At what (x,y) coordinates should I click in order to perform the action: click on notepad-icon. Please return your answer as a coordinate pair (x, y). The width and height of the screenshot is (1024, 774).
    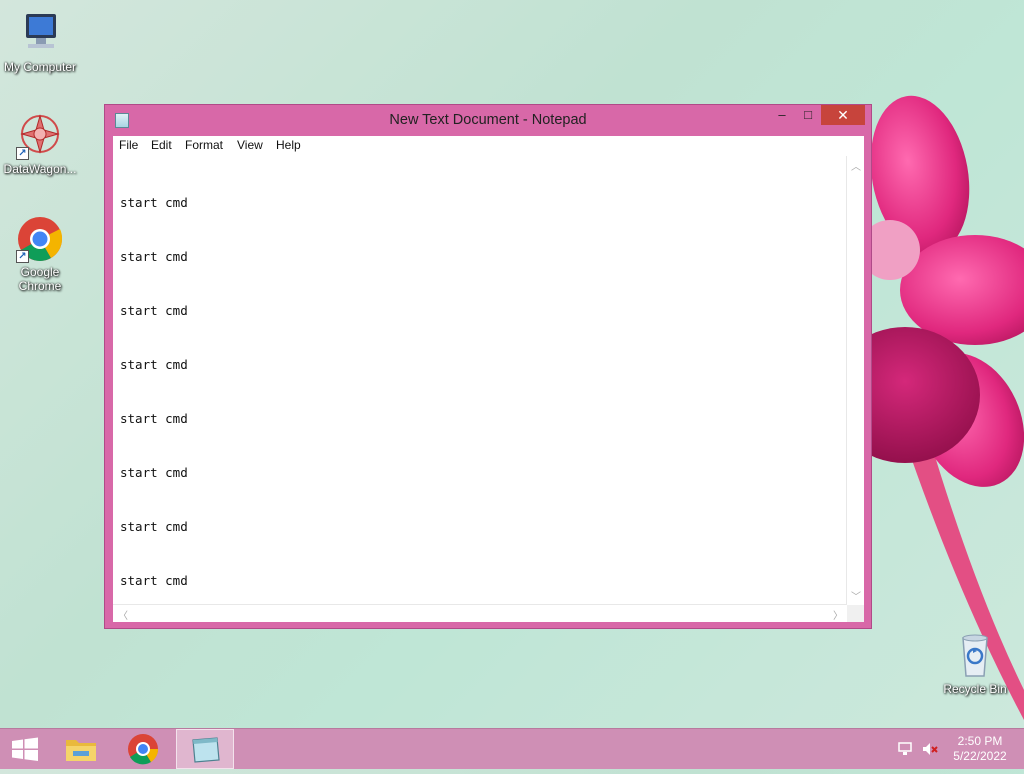
    Looking at the image, I should click on (206, 750).